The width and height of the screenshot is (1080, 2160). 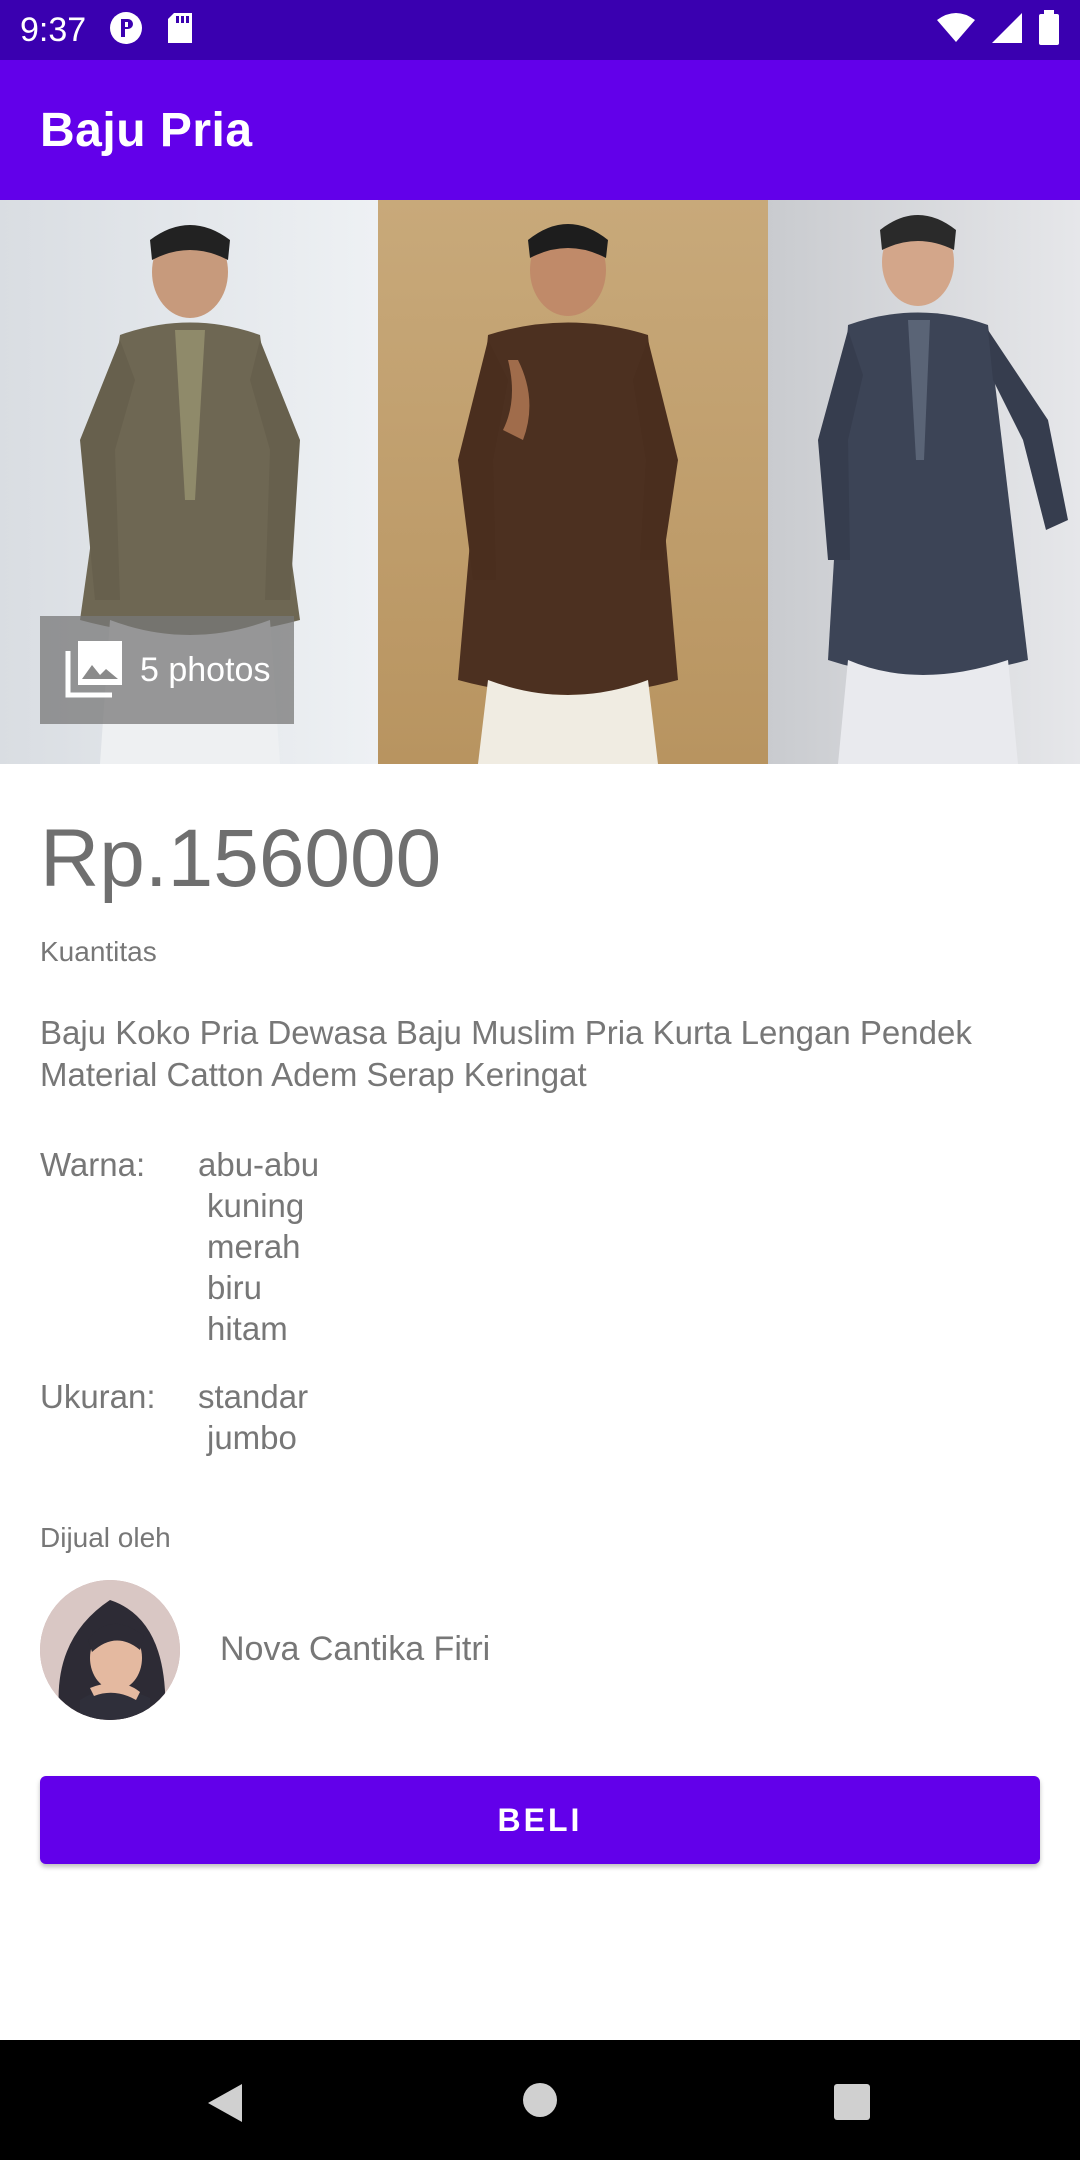 What do you see at coordinates (205, 669) in the screenshot?
I see `photo-count-label: 5 photos` at bounding box center [205, 669].